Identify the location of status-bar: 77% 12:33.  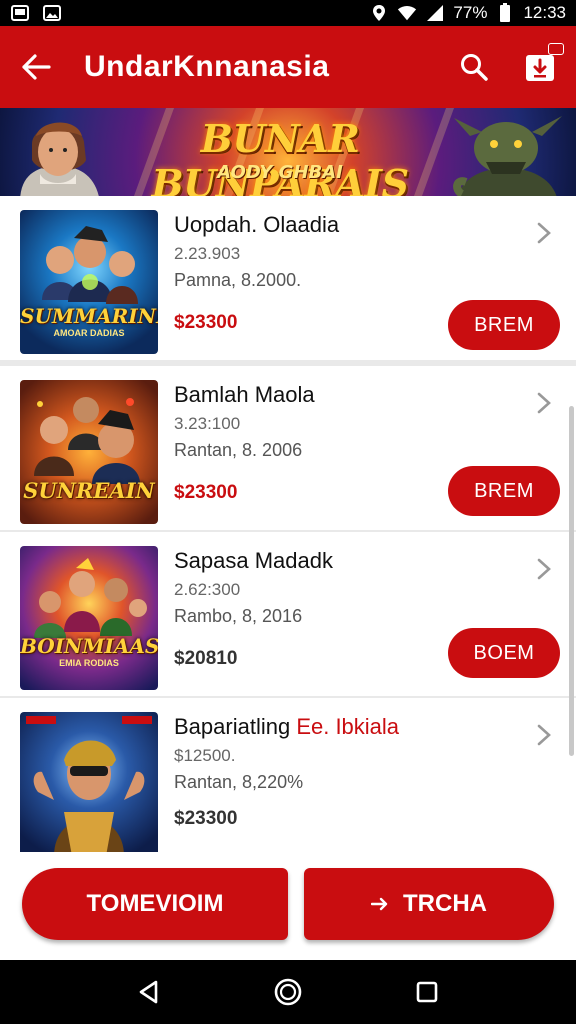
(288, 13).